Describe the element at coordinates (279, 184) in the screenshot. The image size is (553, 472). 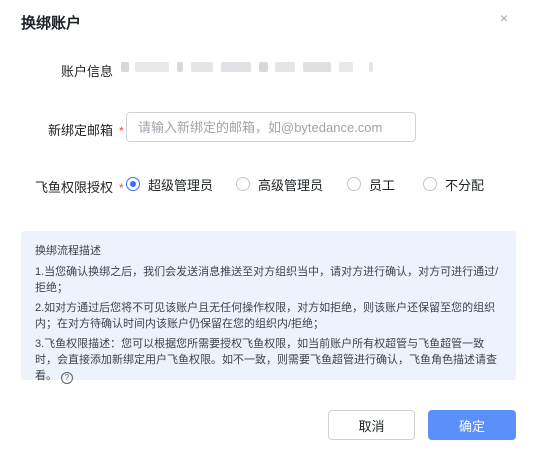
I see `radio-senior-admin: 高级管理员` at that location.